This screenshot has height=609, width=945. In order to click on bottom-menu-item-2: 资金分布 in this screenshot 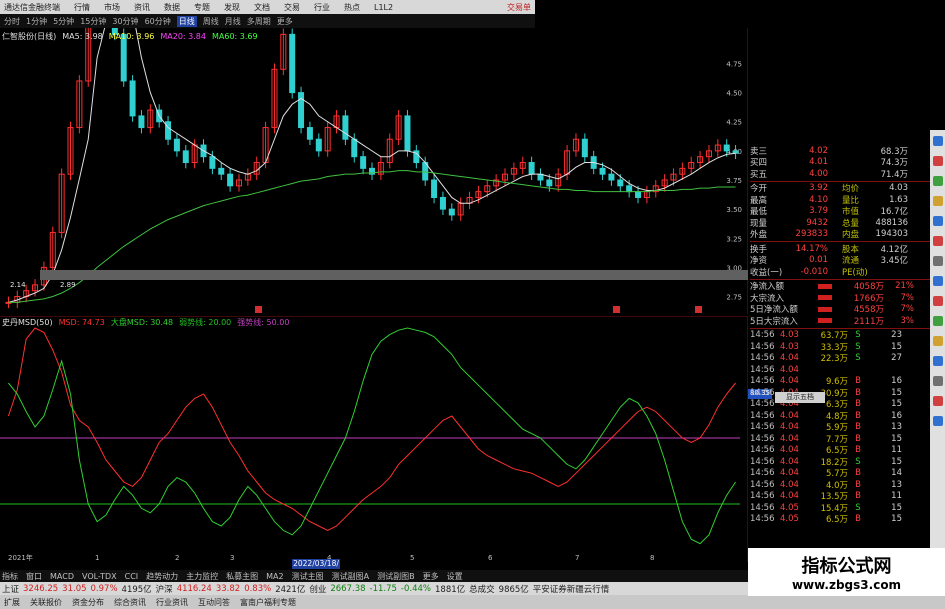, I will do `click(88, 602)`.